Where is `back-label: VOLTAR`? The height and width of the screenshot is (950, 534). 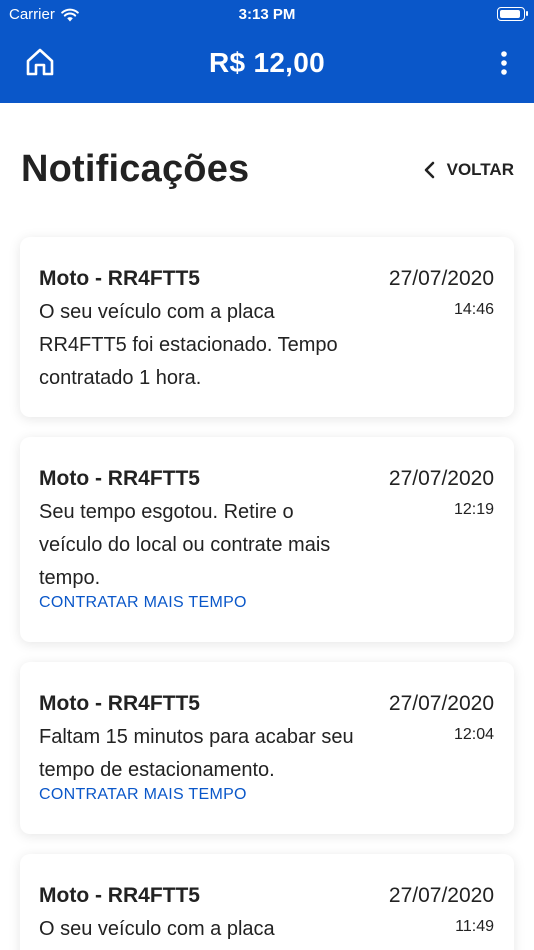 back-label: VOLTAR is located at coordinates (480, 169).